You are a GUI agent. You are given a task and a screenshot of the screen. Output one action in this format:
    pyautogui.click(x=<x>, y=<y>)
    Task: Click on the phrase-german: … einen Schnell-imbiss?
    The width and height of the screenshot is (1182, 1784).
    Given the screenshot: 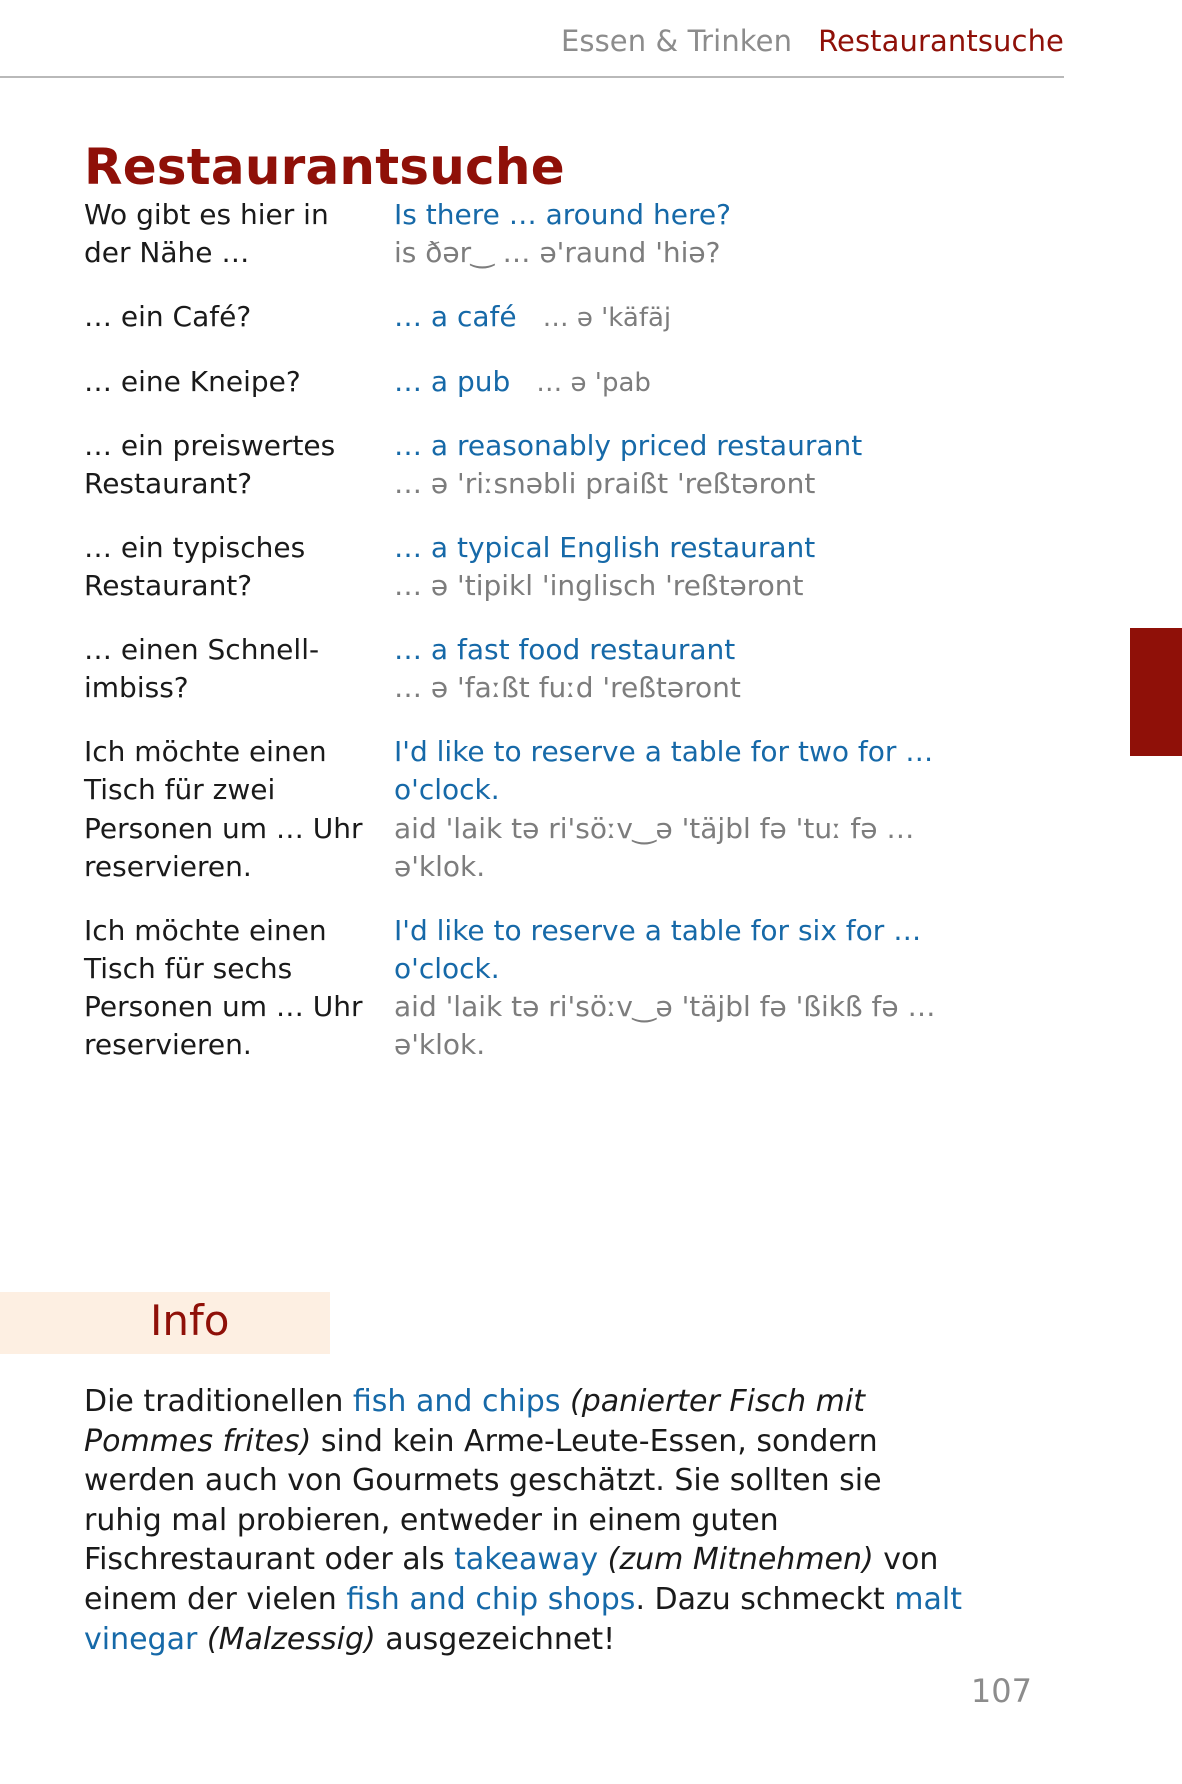 What is the action you would take?
    pyautogui.click(x=202, y=669)
    